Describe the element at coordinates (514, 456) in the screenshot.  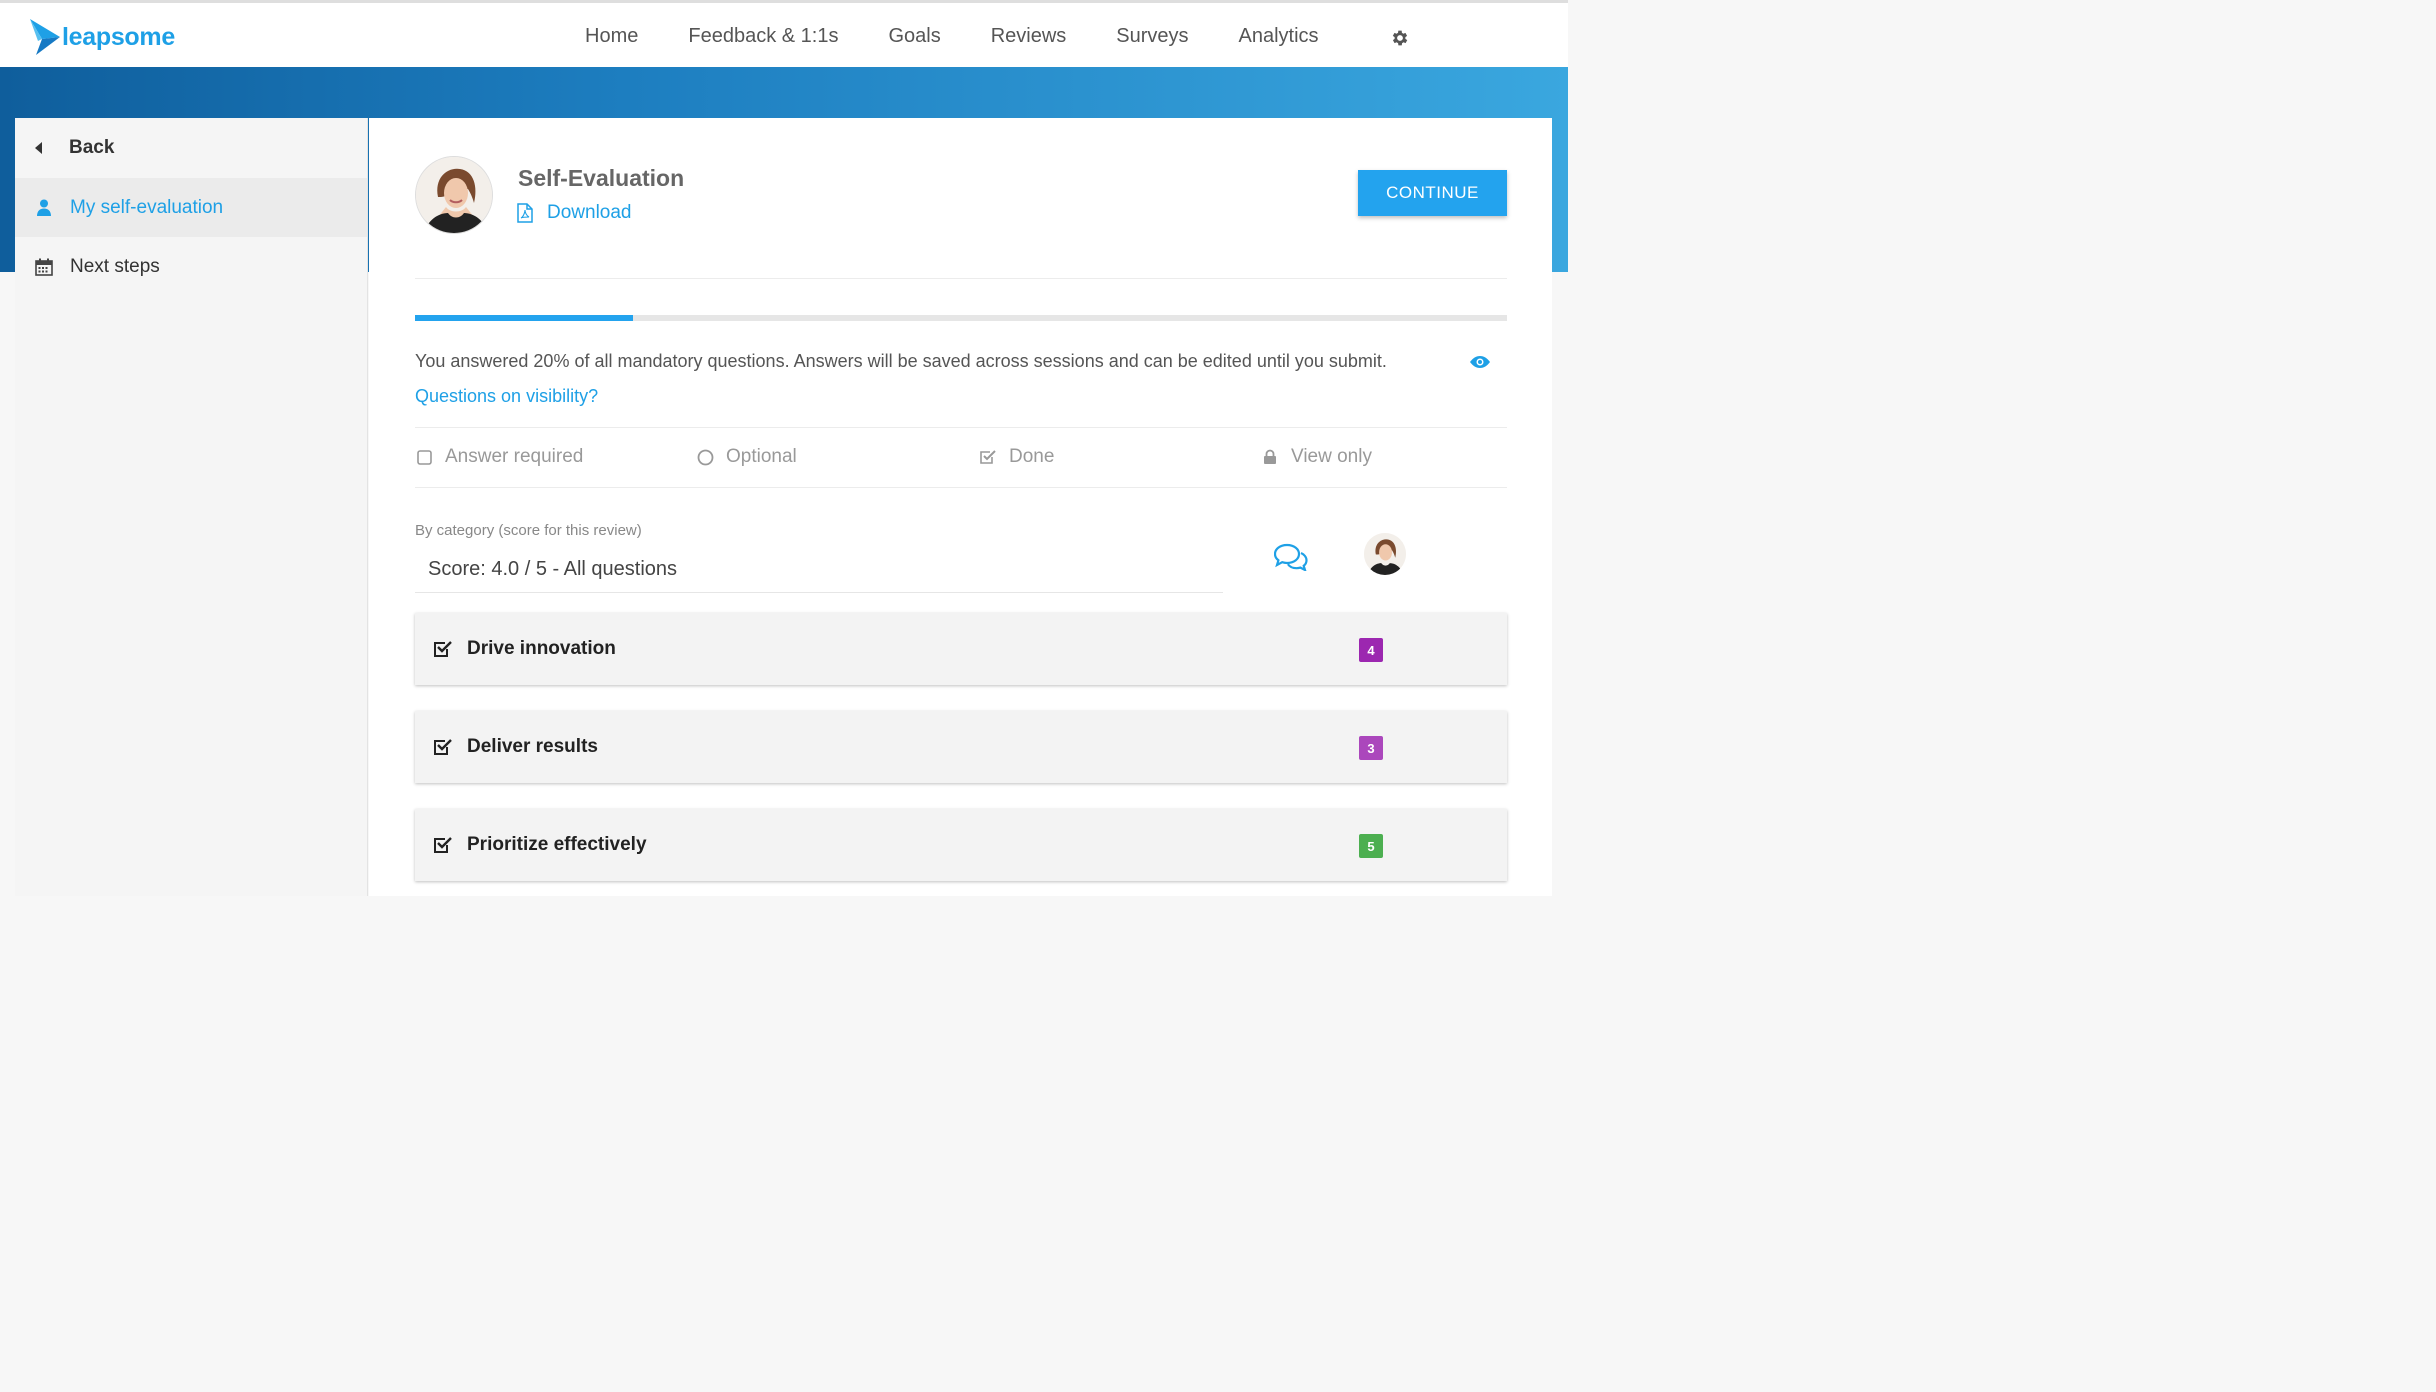
I see `legend-label: Answer required` at that location.